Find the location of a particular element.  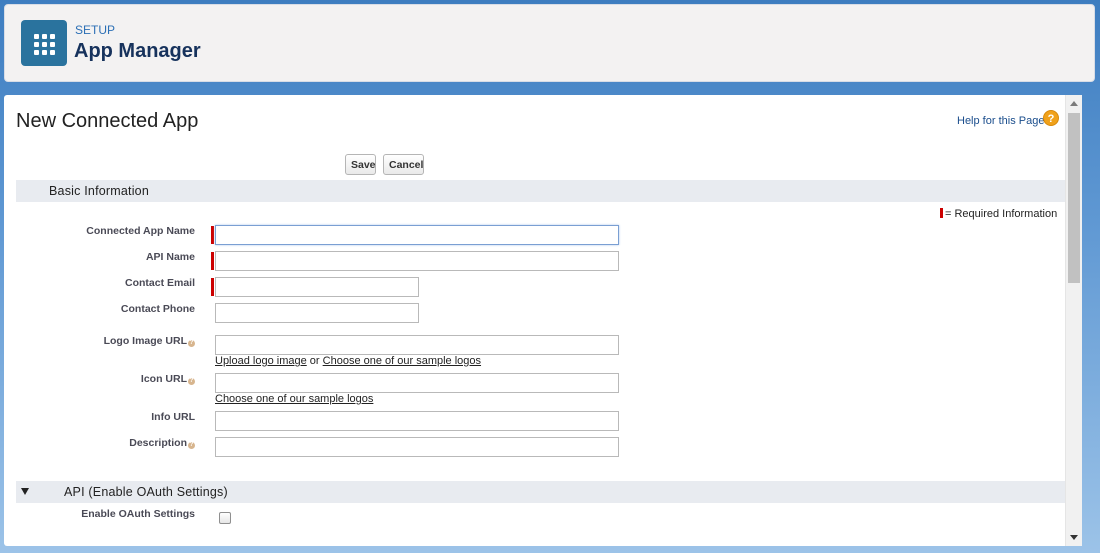

scroll-thumb is located at coordinates (1074, 198).